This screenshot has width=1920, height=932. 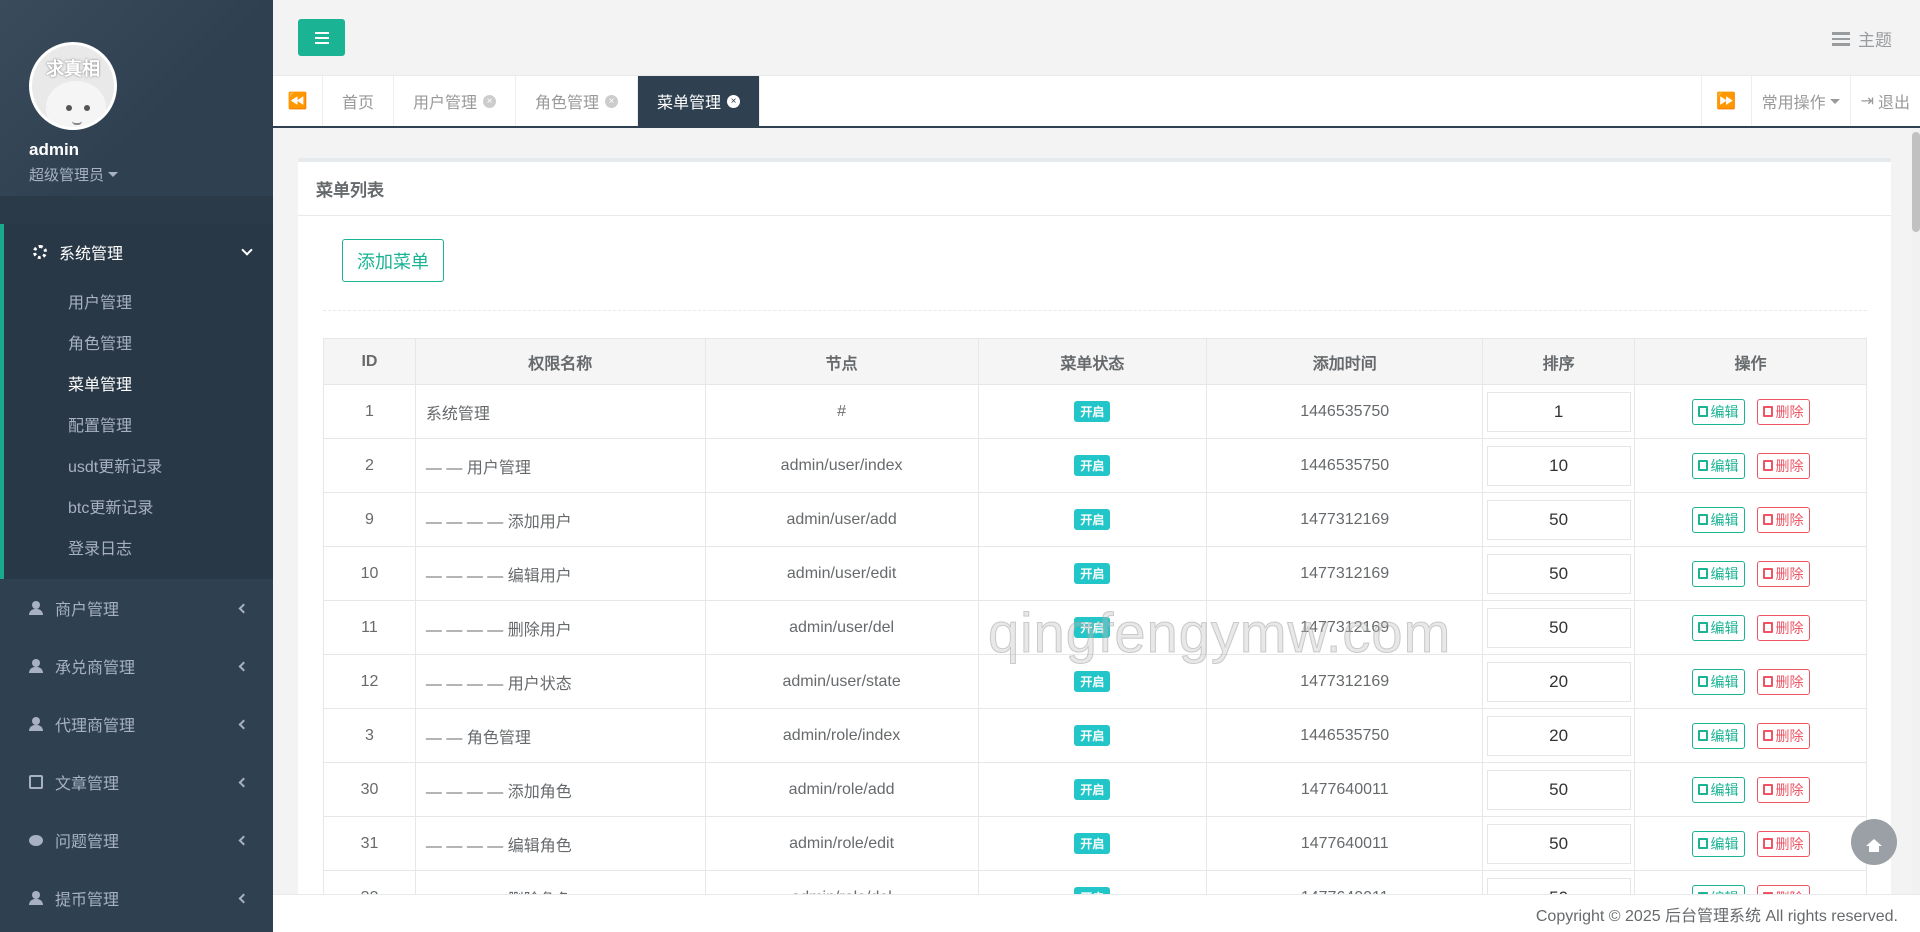 What do you see at coordinates (95, 668) in the screenshot?
I see `nav-group-label: 承兑商管理` at bounding box center [95, 668].